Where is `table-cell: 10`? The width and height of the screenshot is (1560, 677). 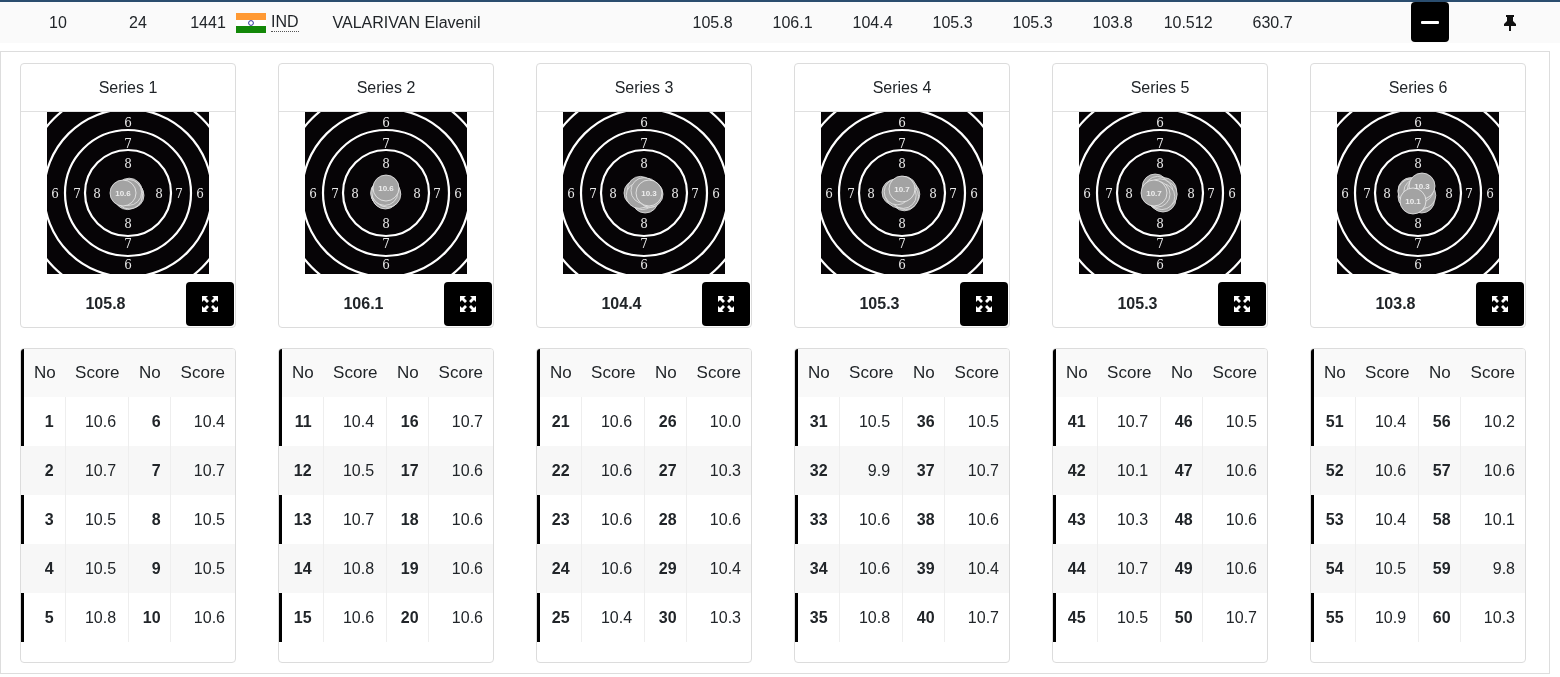
table-cell: 10 is located at coordinates (150, 617).